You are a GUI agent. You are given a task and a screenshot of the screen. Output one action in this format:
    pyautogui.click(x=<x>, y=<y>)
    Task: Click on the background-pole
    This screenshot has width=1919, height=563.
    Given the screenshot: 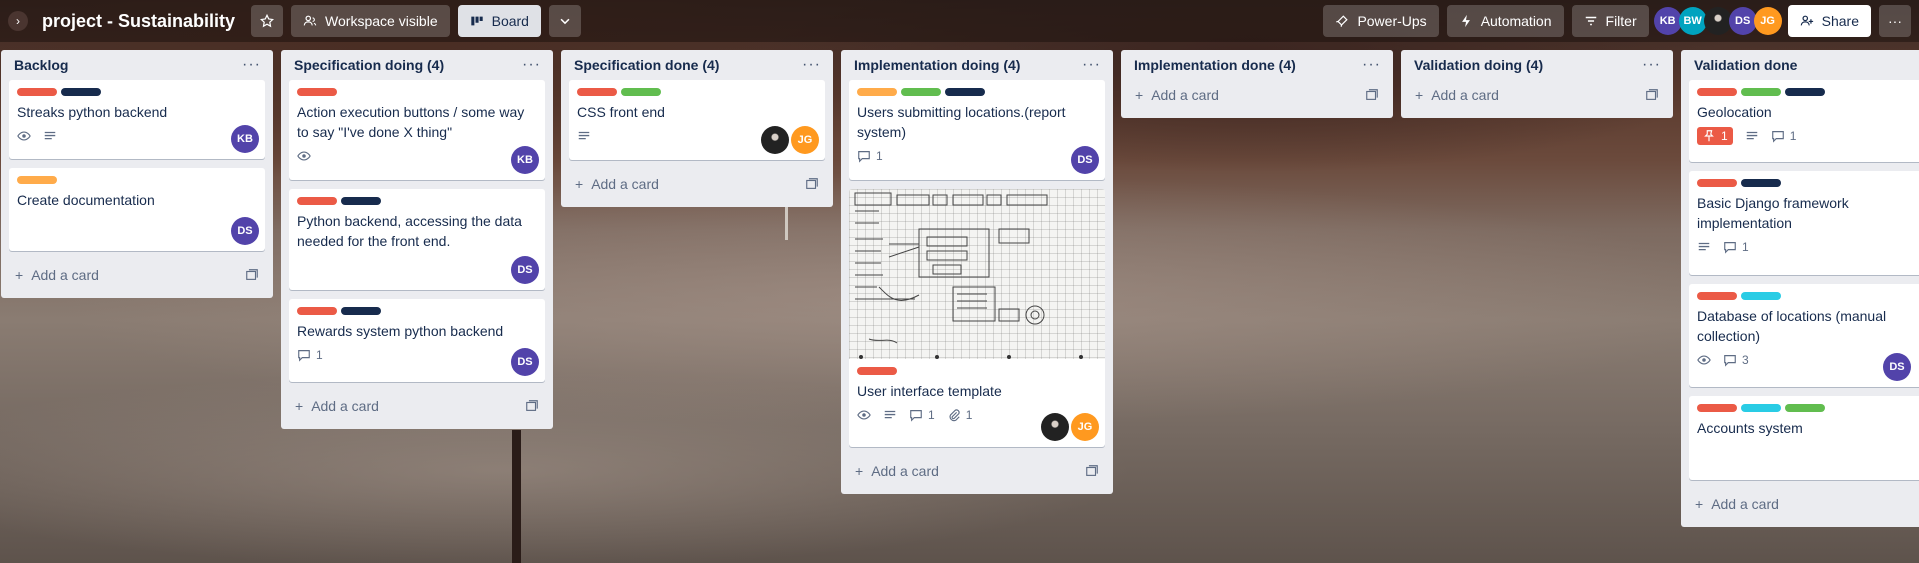 What is the action you would take?
    pyautogui.click(x=516, y=496)
    